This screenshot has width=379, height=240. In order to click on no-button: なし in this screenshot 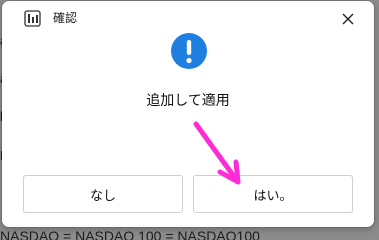, I will do `click(103, 194)`.